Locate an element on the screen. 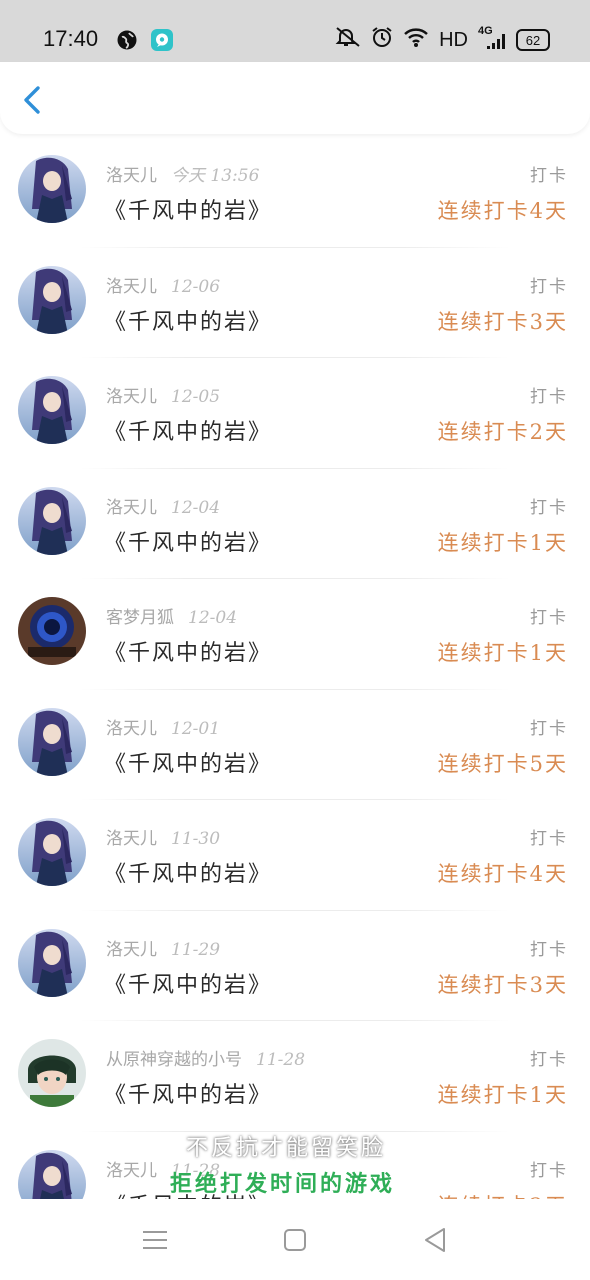 The width and height of the screenshot is (590, 1280). item-meta: 客梦月狐 12-04 is located at coordinates (171, 615).